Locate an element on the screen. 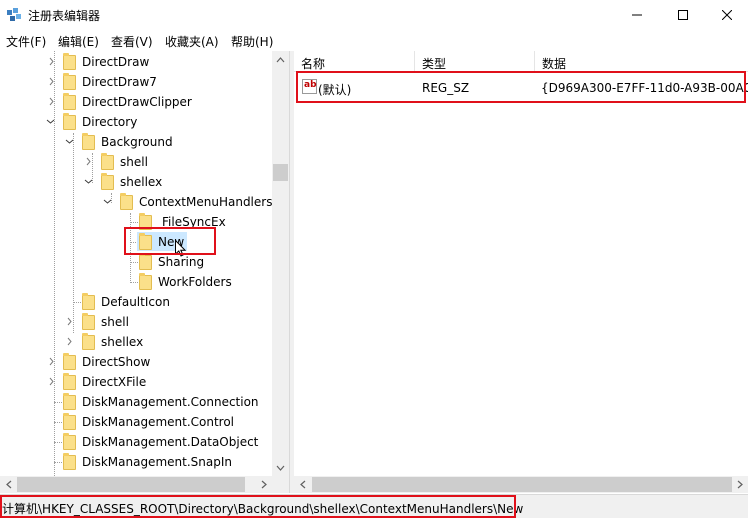 This screenshot has width=748, height=518. menu-bar: 文件(F) 编辑(E) 查看(V) 收藏夹(A) 帮助(H) is located at coordinates (374, 40).